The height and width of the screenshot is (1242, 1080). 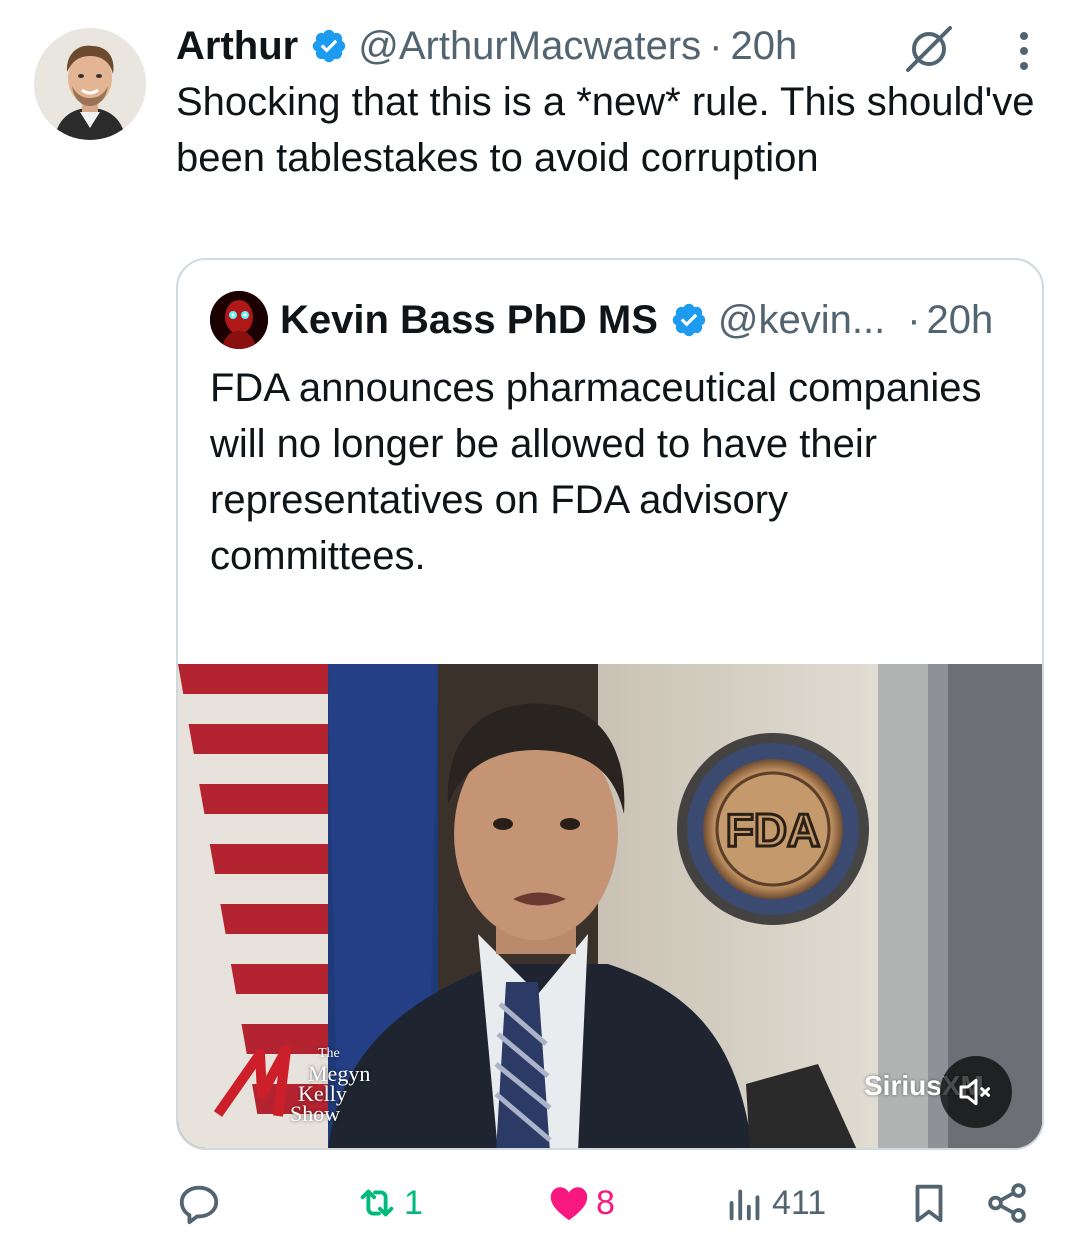 I want to click on bookmark-button, so click(x=929, y=1203).